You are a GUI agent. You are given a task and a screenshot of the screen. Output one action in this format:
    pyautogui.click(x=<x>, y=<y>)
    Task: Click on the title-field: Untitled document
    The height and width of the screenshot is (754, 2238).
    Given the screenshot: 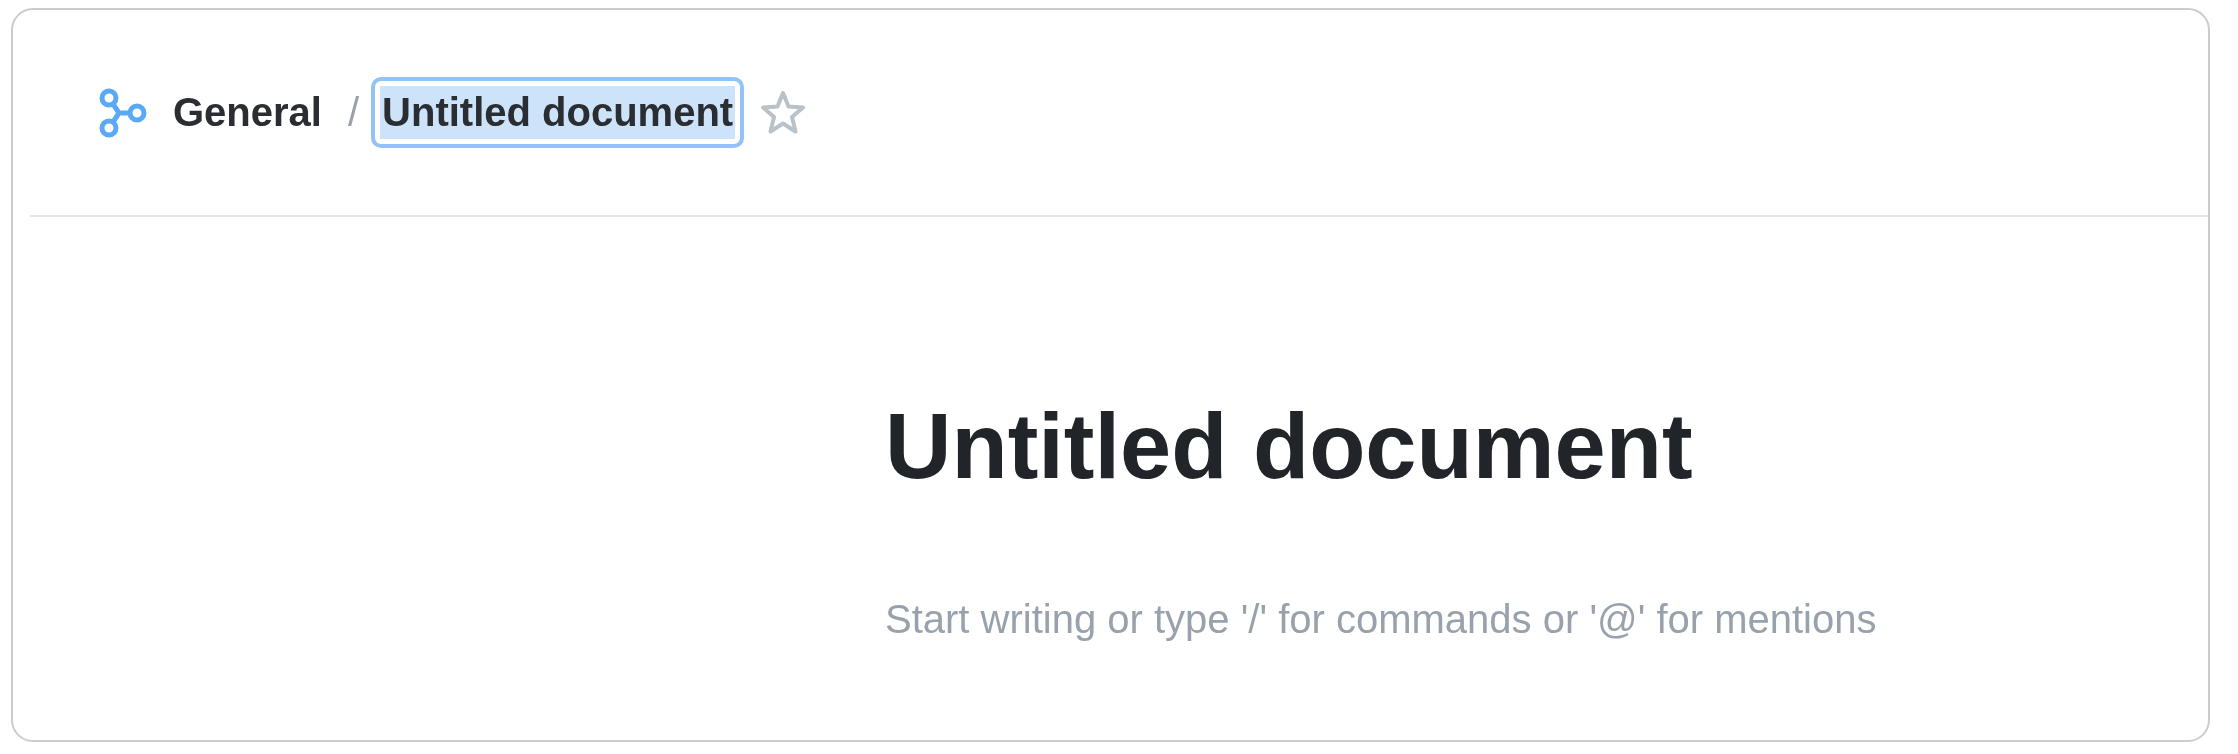 What is the action you would take?
    pyautogui.click(x=558, y=112)
    